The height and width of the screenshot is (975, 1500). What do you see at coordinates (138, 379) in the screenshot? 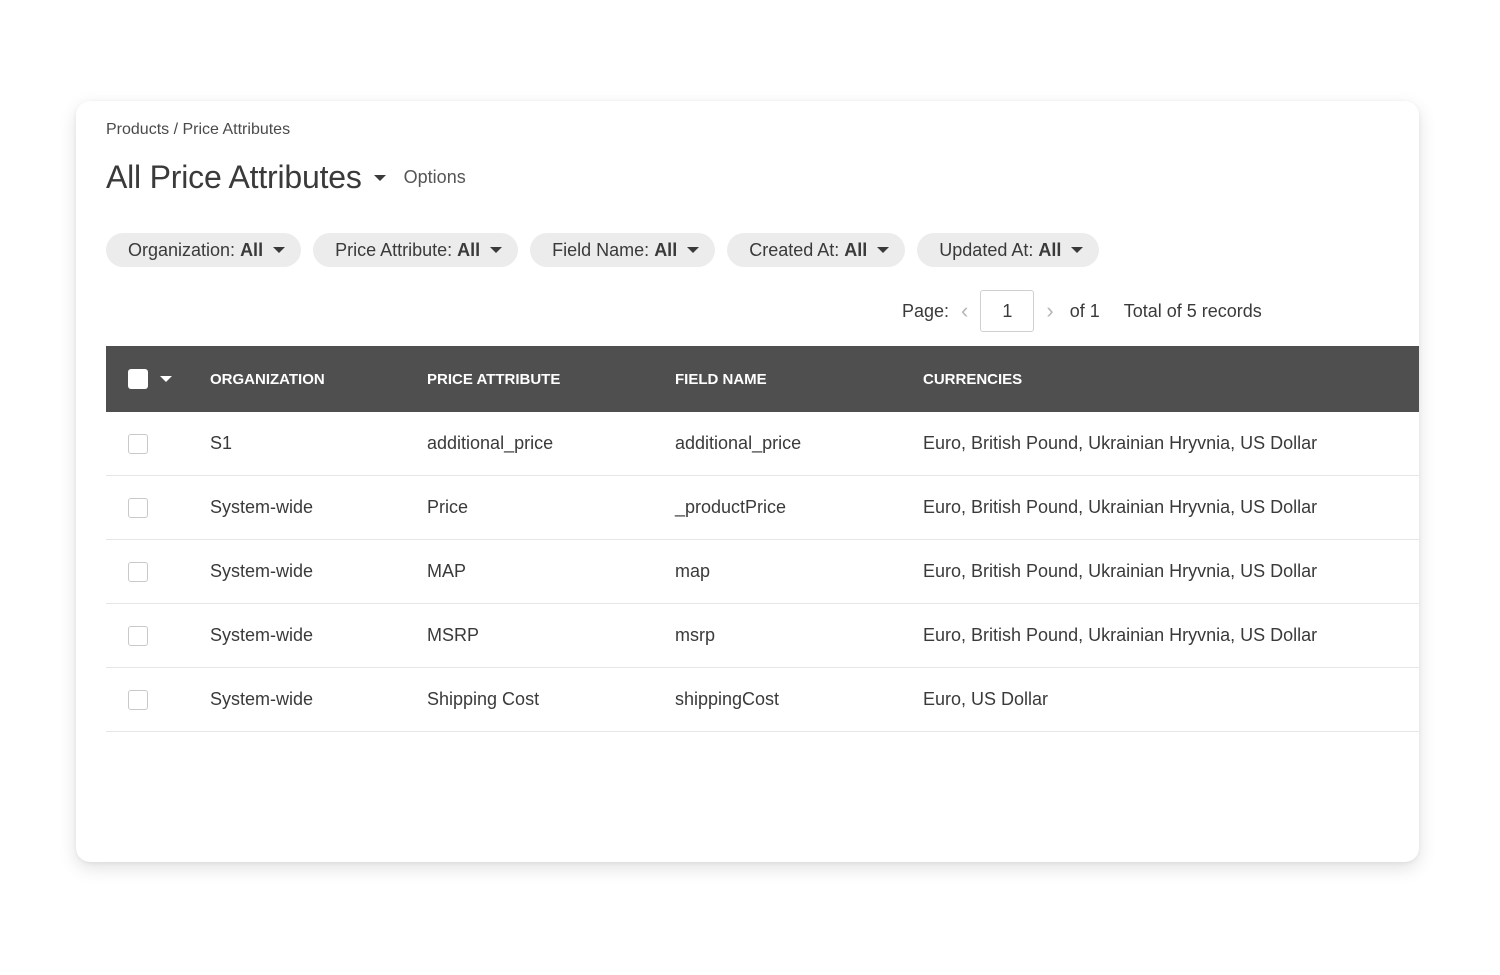
I see `select-all-checkbox` at bounding box center [138, 379].